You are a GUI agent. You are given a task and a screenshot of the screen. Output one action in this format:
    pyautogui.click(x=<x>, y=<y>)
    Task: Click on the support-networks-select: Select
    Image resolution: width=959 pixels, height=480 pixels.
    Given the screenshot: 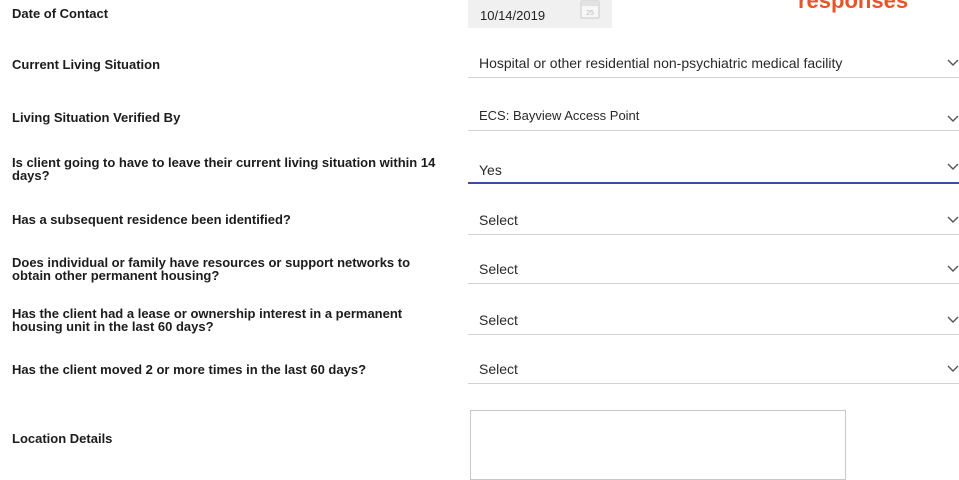 What is the action you would take?
    pyautogui.click(x=713, y=270)
    